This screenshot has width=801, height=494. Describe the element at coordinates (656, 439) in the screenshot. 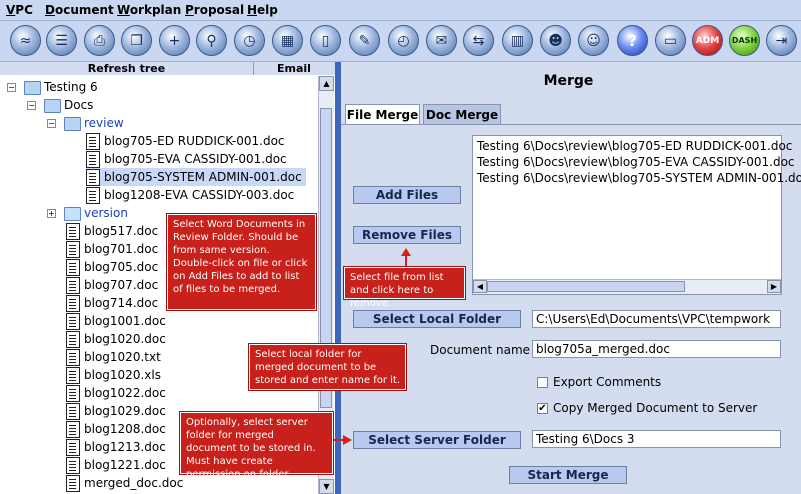

I see `server-folder-field: Testing 6\Docs 3` at that location.